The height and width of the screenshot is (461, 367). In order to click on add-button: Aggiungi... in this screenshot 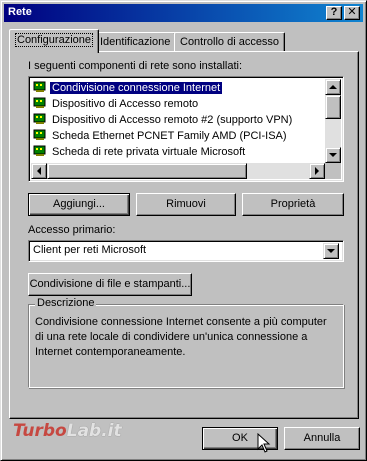, I will do `click(79, 204)`.